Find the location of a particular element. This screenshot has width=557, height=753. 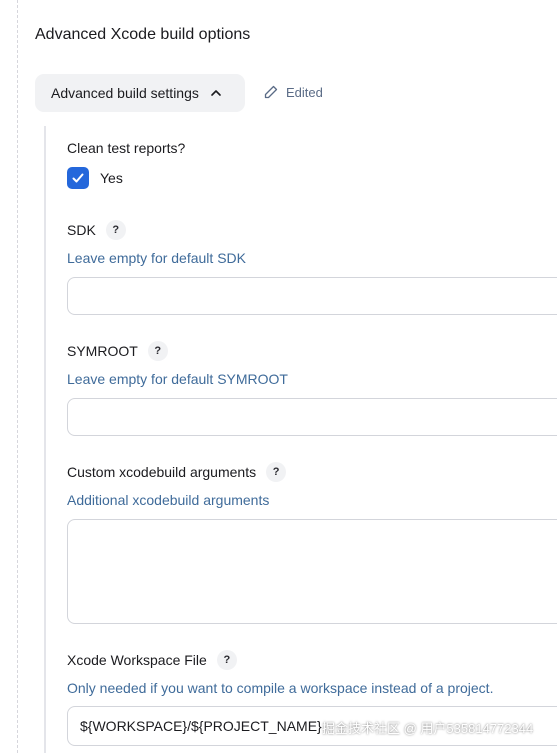

advanced-build-settings-label: Advanced build settings is located at coordinates (125, 93).